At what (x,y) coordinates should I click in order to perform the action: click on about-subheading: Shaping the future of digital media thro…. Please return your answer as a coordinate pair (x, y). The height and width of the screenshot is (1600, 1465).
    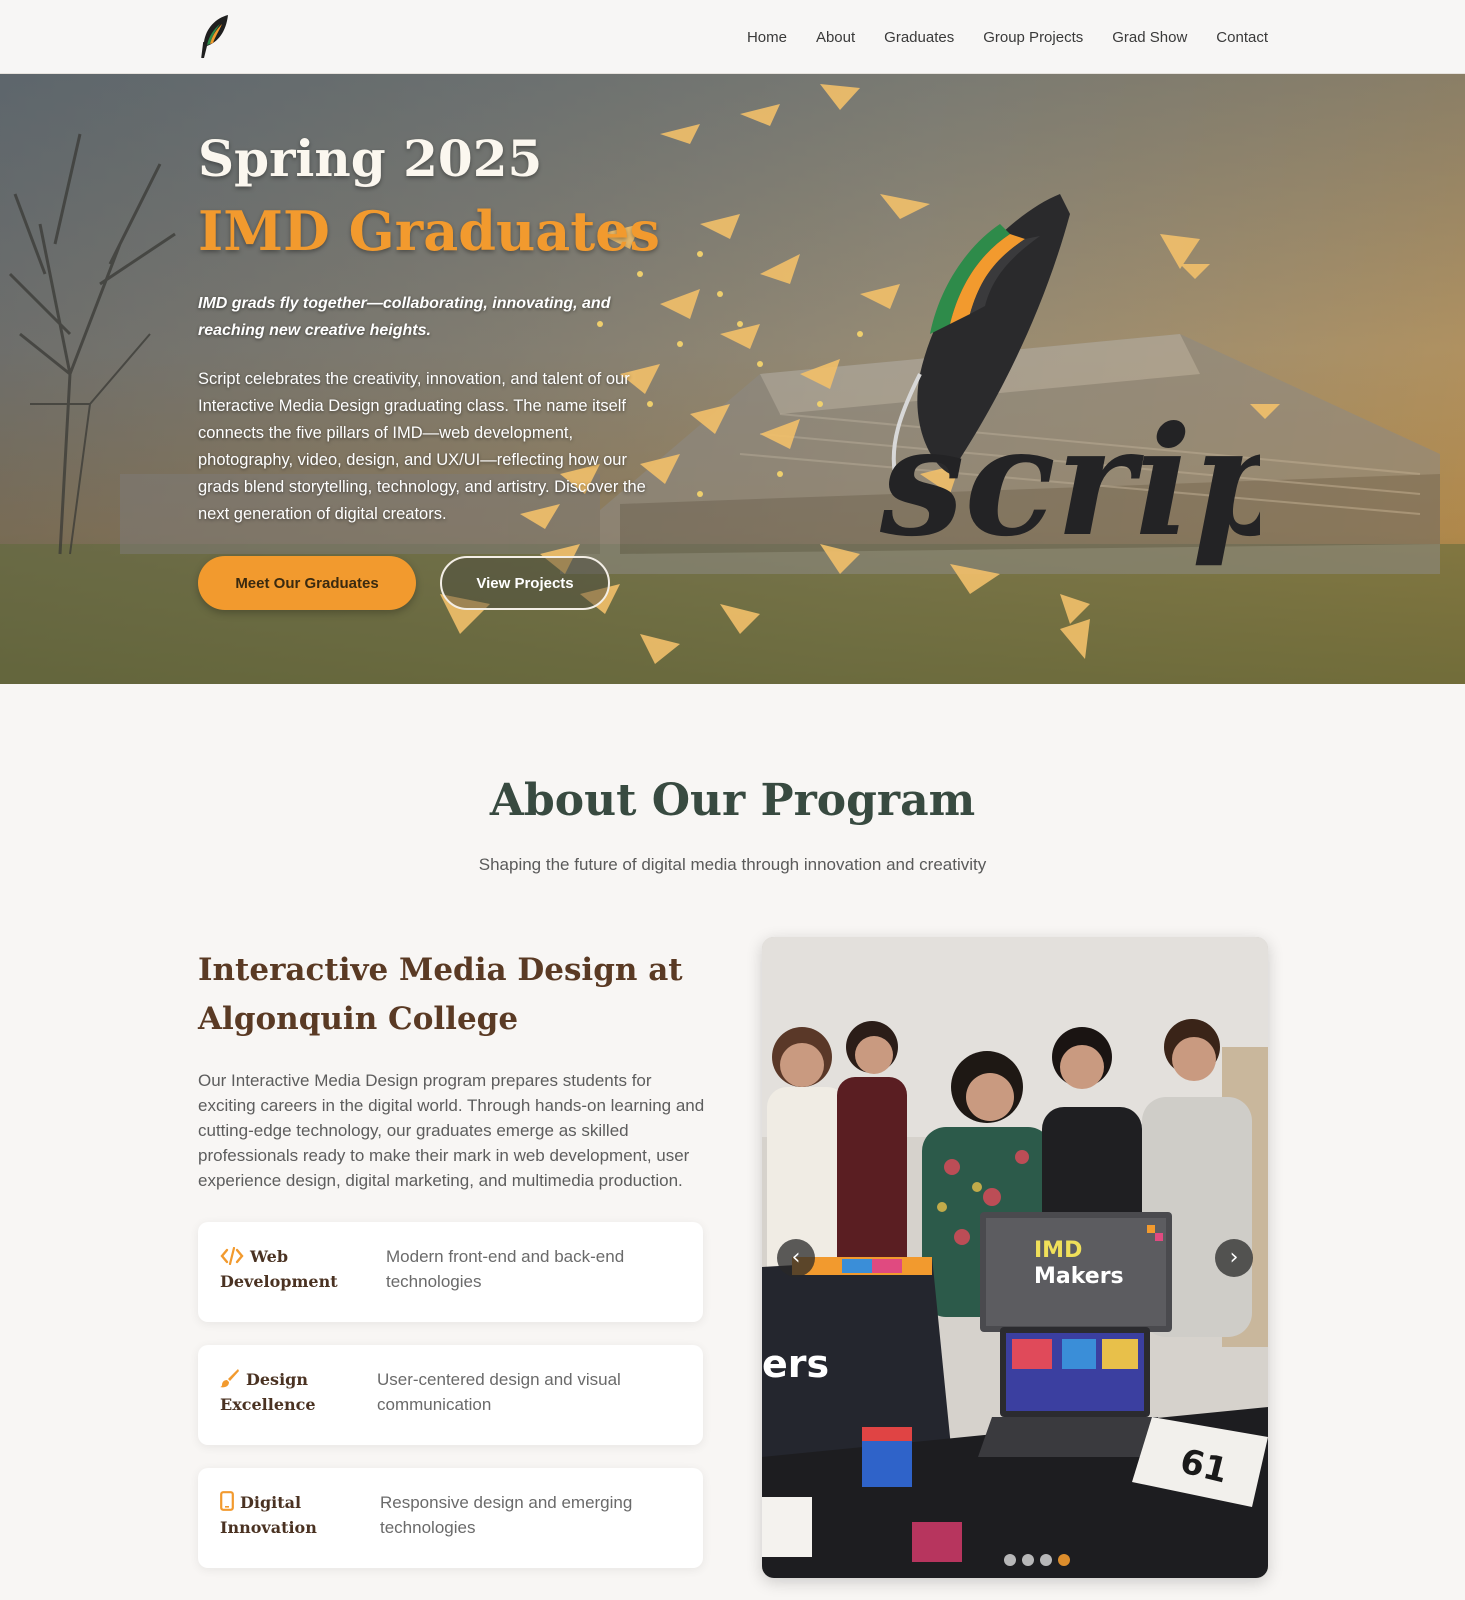
    Looking at the image, I should click on (732, 864).